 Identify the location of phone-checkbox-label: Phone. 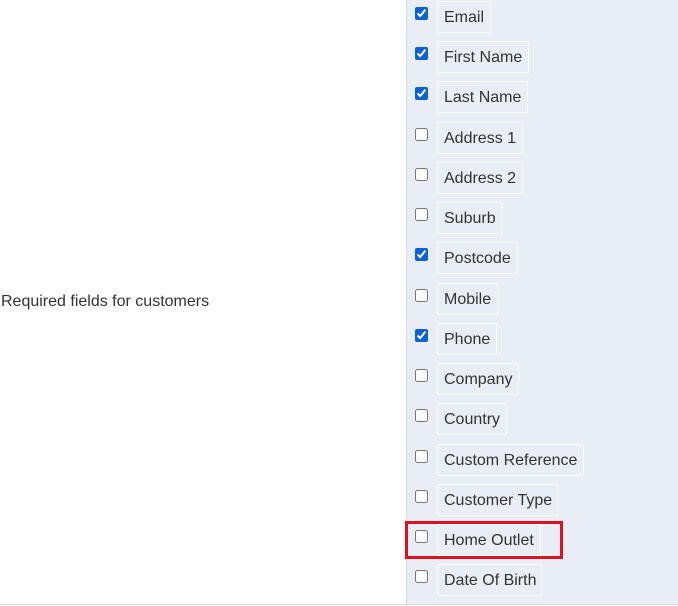
(467, 339).